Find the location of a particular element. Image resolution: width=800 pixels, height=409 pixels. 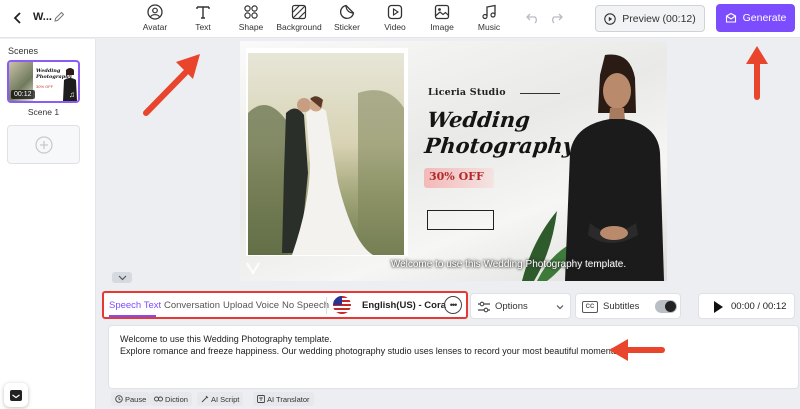

tool-music-label: Music is located at coordinates (489, 27).